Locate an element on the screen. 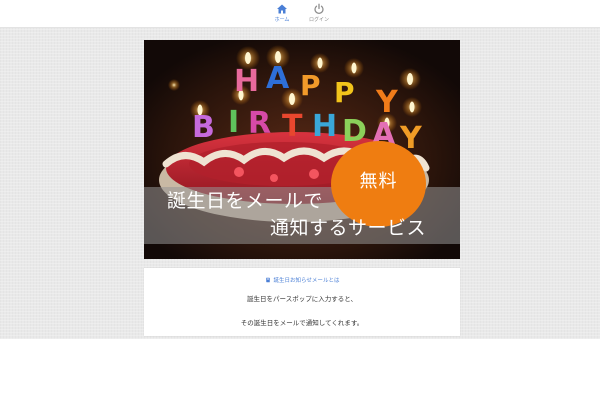 This screenshot has height=400, width=600. candle-letter: B is located at coordinates (203, 127).